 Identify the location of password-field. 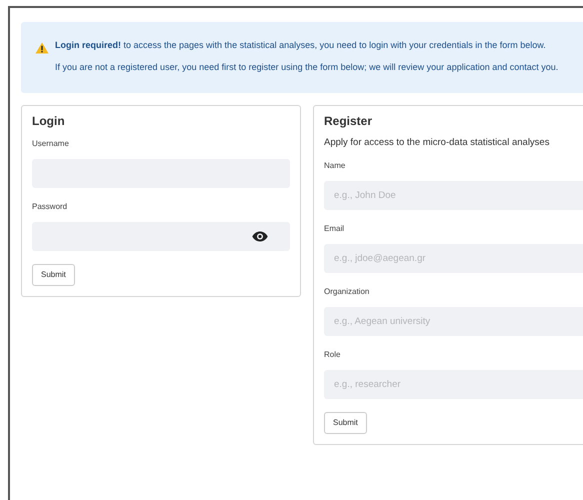
(161, 237).